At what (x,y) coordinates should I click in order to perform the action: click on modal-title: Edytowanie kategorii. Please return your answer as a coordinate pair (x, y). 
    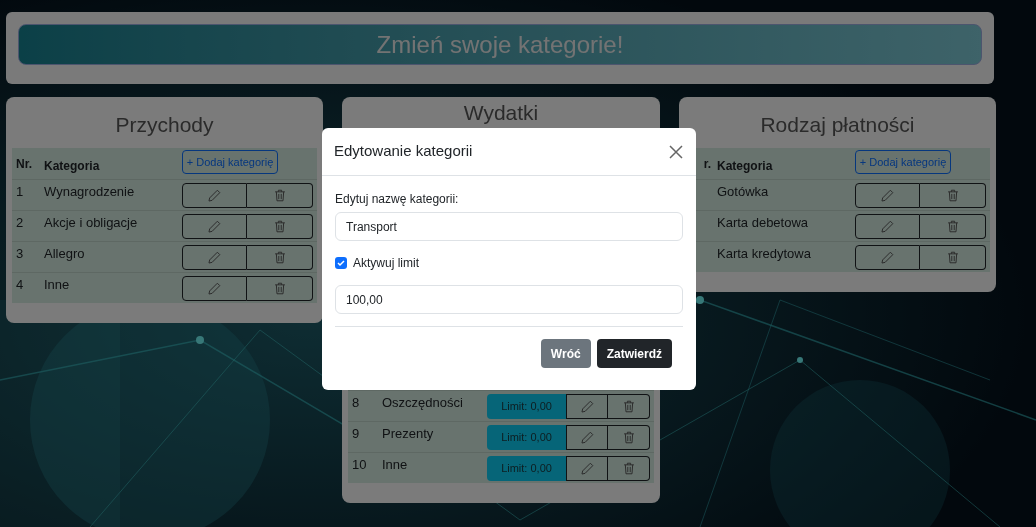
    Looking at the image, I should click on (403, 151).